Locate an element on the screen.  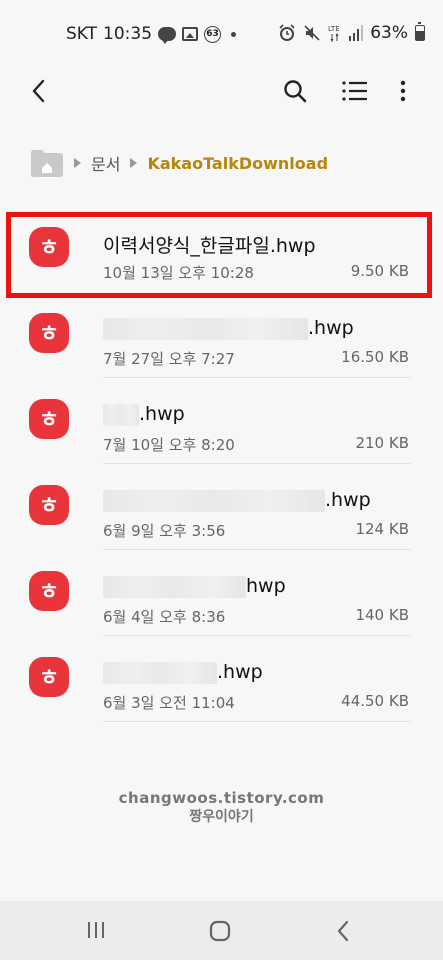
list-view-icon is located at coordinates (355, 91).